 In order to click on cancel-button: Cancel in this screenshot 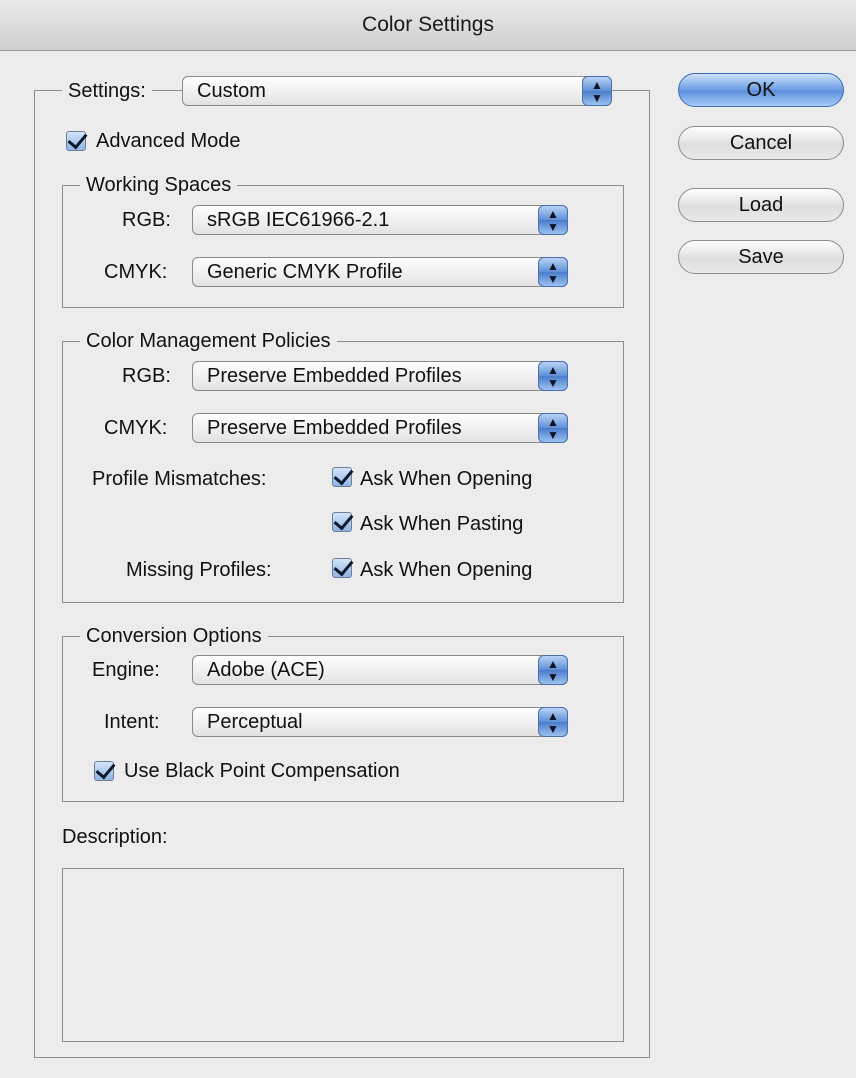, I will do `click(761, 143)`.